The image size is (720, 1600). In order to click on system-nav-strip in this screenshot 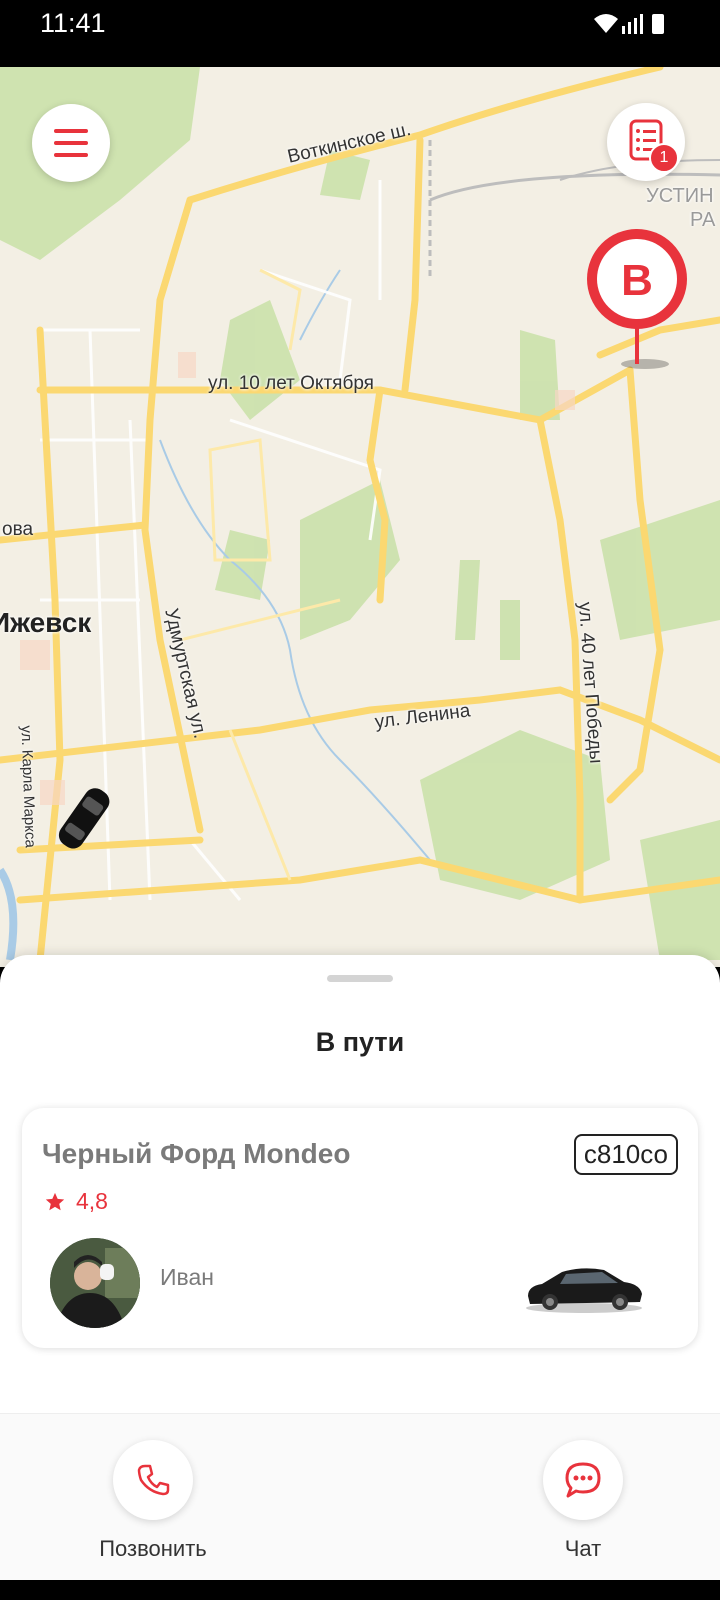, I will do `click(360, 1590)`.